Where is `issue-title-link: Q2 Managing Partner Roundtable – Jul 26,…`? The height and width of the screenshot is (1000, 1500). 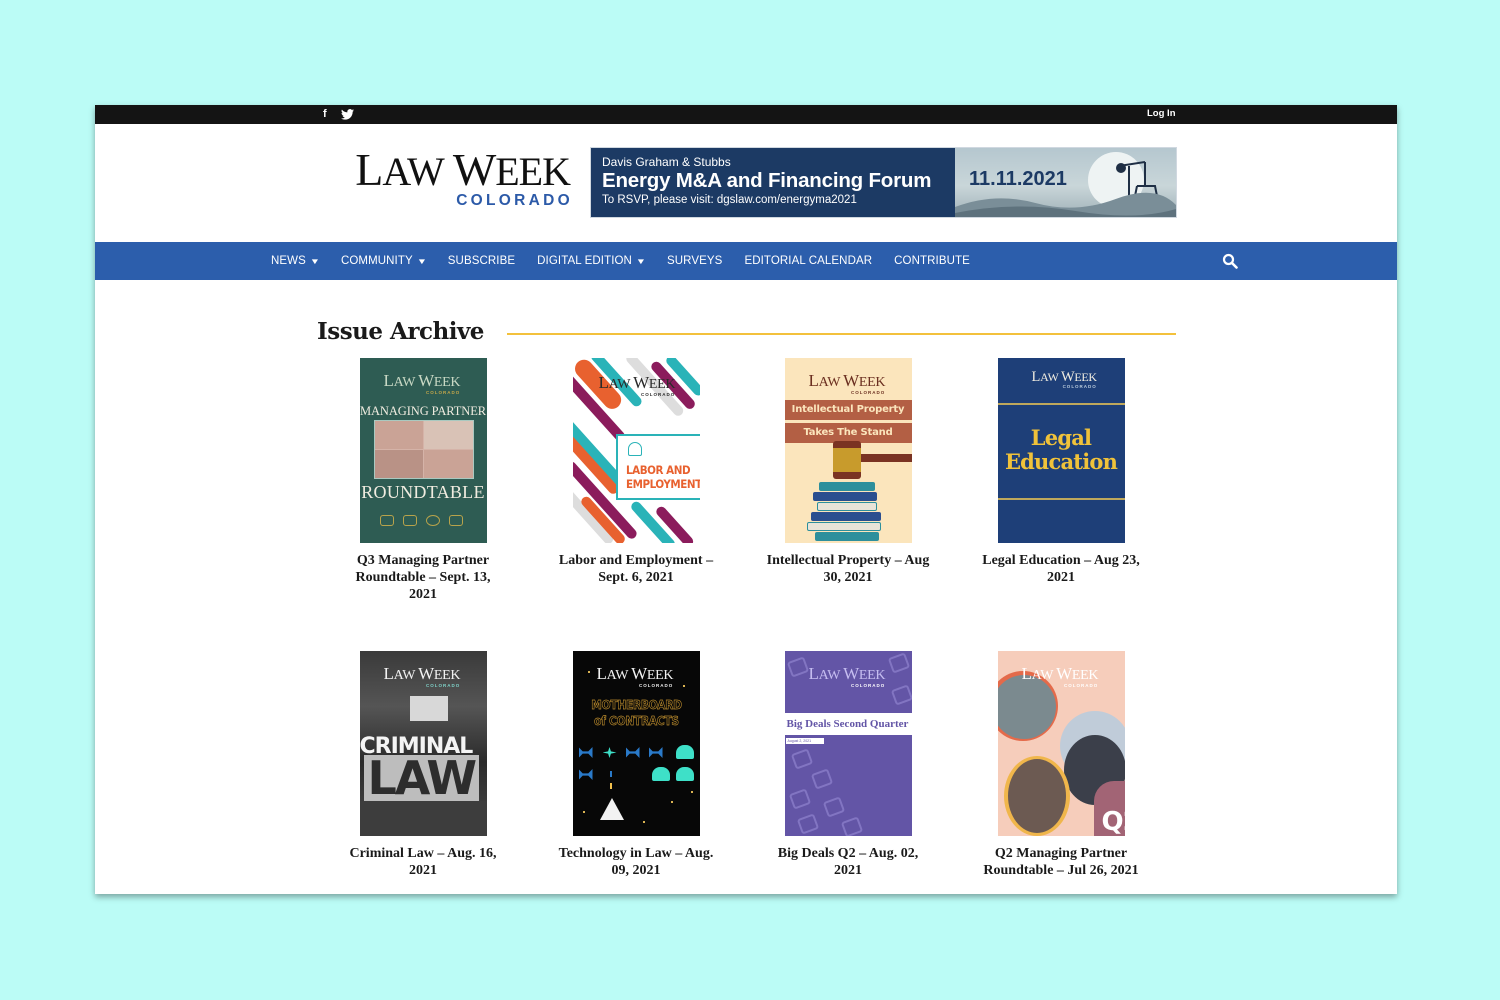 issue-title-link: Q2 Managing Partner Roundtable – Jul 26,… is located at coordinates (1061, 862).